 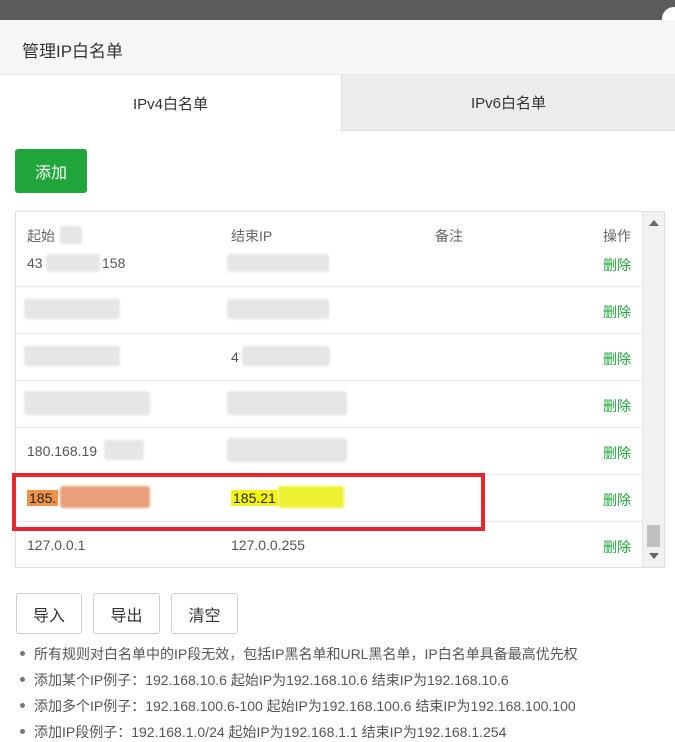 I want to click on table-row: 180.168.19 删除, so click(x=329, y=451).